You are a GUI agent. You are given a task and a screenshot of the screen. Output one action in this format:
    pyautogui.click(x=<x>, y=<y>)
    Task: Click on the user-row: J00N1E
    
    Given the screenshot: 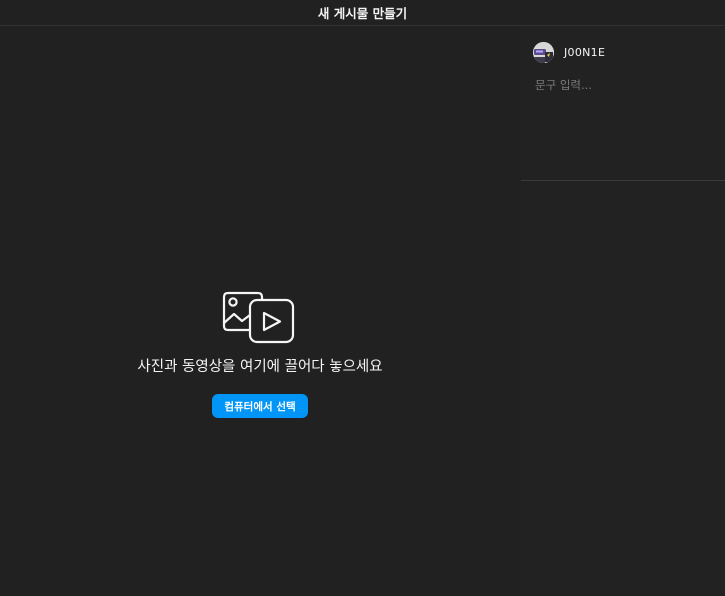 What is the action you would take?
    pyautogui.click(x=569, y=52)
    